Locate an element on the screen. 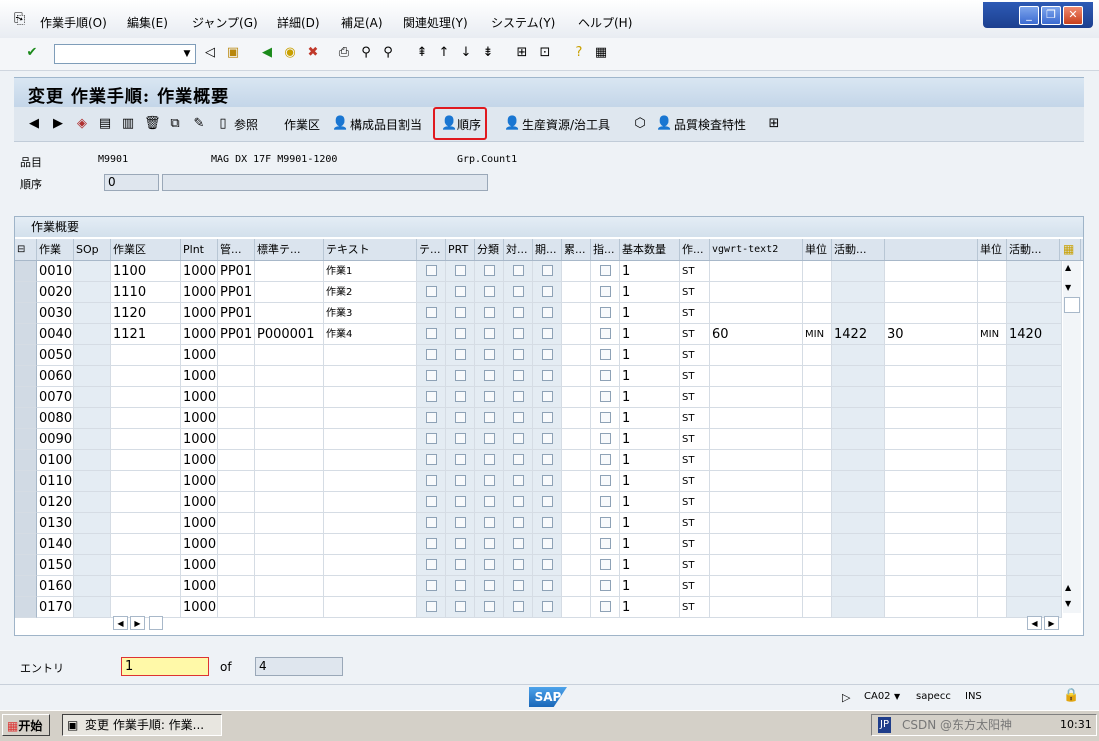 This screenshot has height=741, width=1099. cell-a1 is located at coordinates (858, 607).